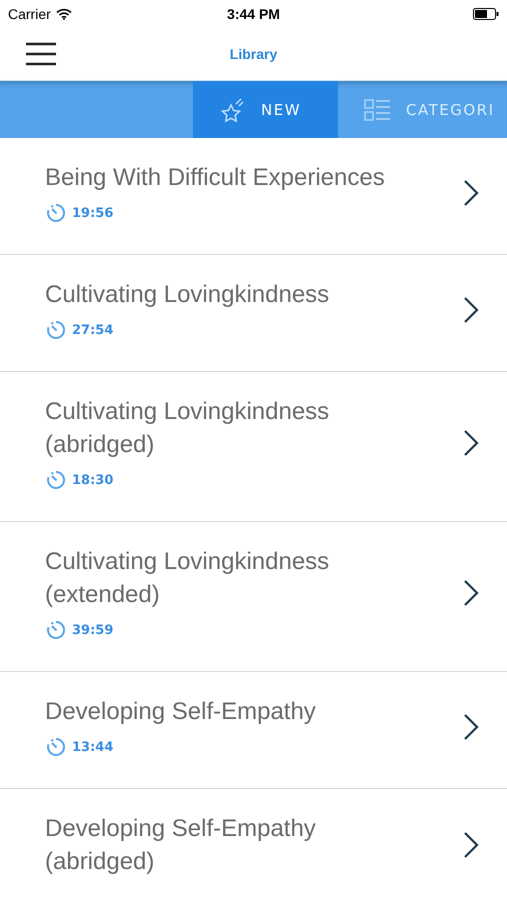 This screenshot has width=507, height=900. Describe the element at coordinates (187, 578) in the screenshot. I see `item-title: Cultivating Lovingkindness (extended)` at that location.